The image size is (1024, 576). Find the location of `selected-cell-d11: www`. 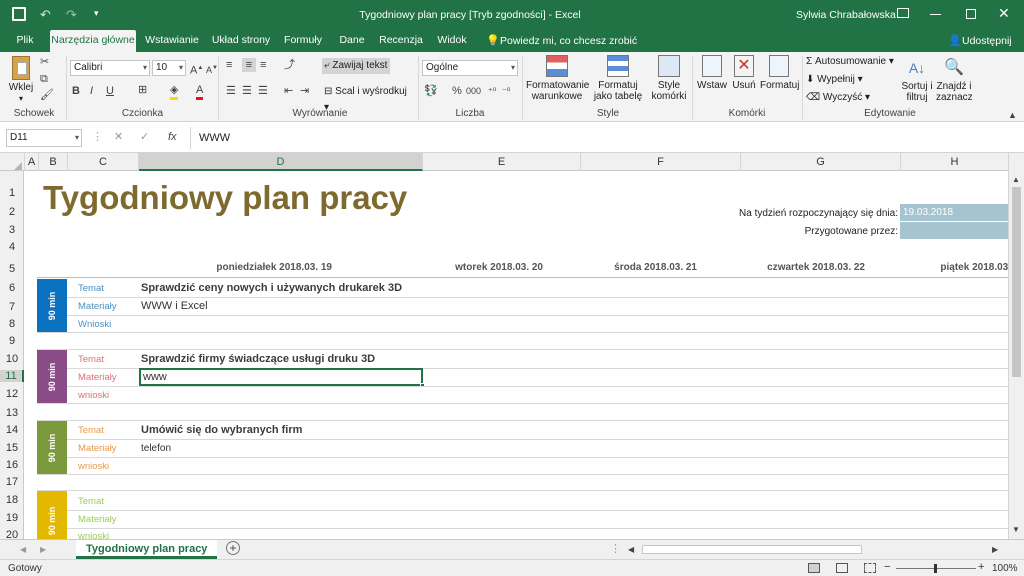

selected-cell-d11: www is located at coordinates (282, 378).